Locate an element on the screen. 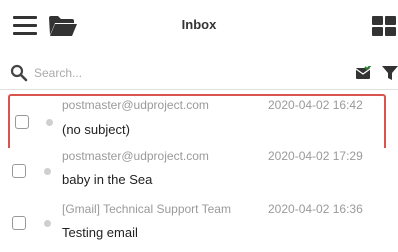 The width and height of the screenshot is (398, 252). email-date: 2020-04-02 16:36 is located at coordinates (315, 209).